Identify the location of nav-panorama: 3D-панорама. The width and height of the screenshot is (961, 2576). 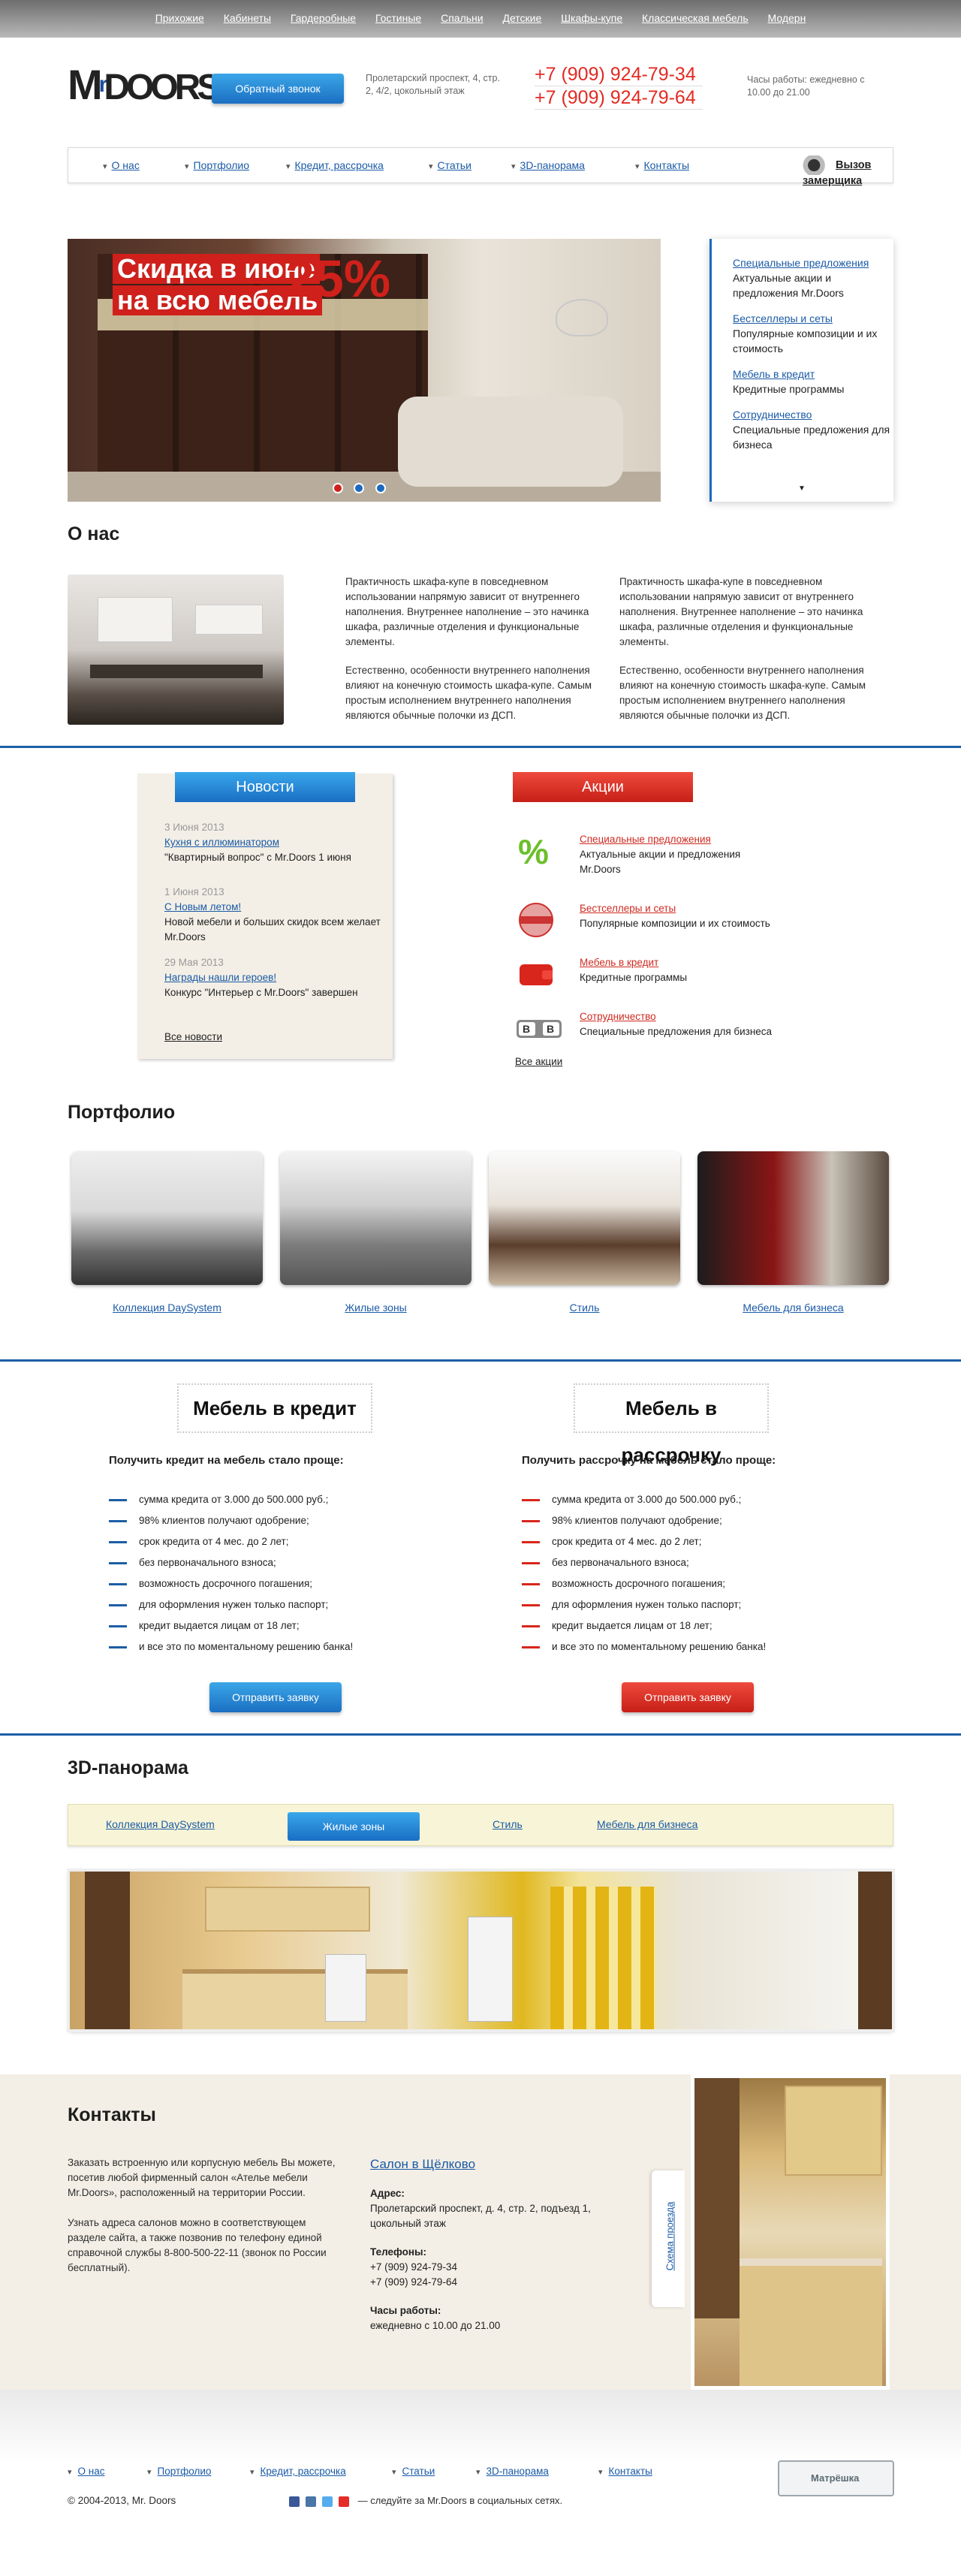
(548, 165).